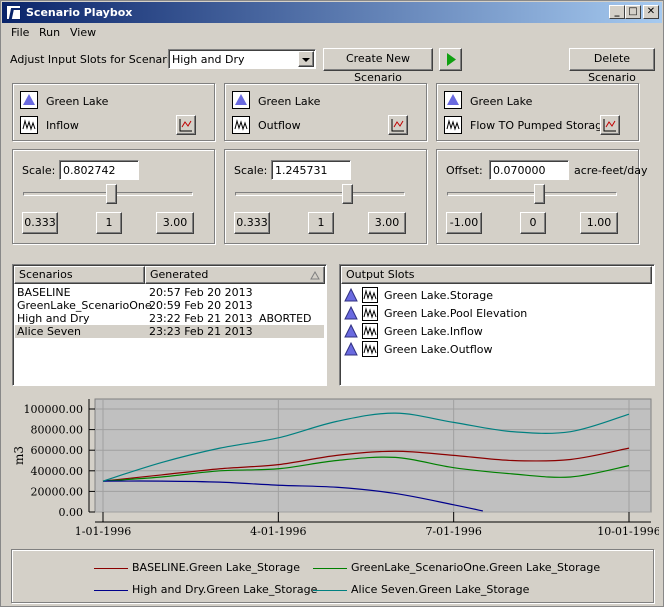 This screenshot has width=664, height=607. Describe the element at coordinates (79, 275) in the screenshot. I see `scenarios-column-header: Scenarios` at that location.